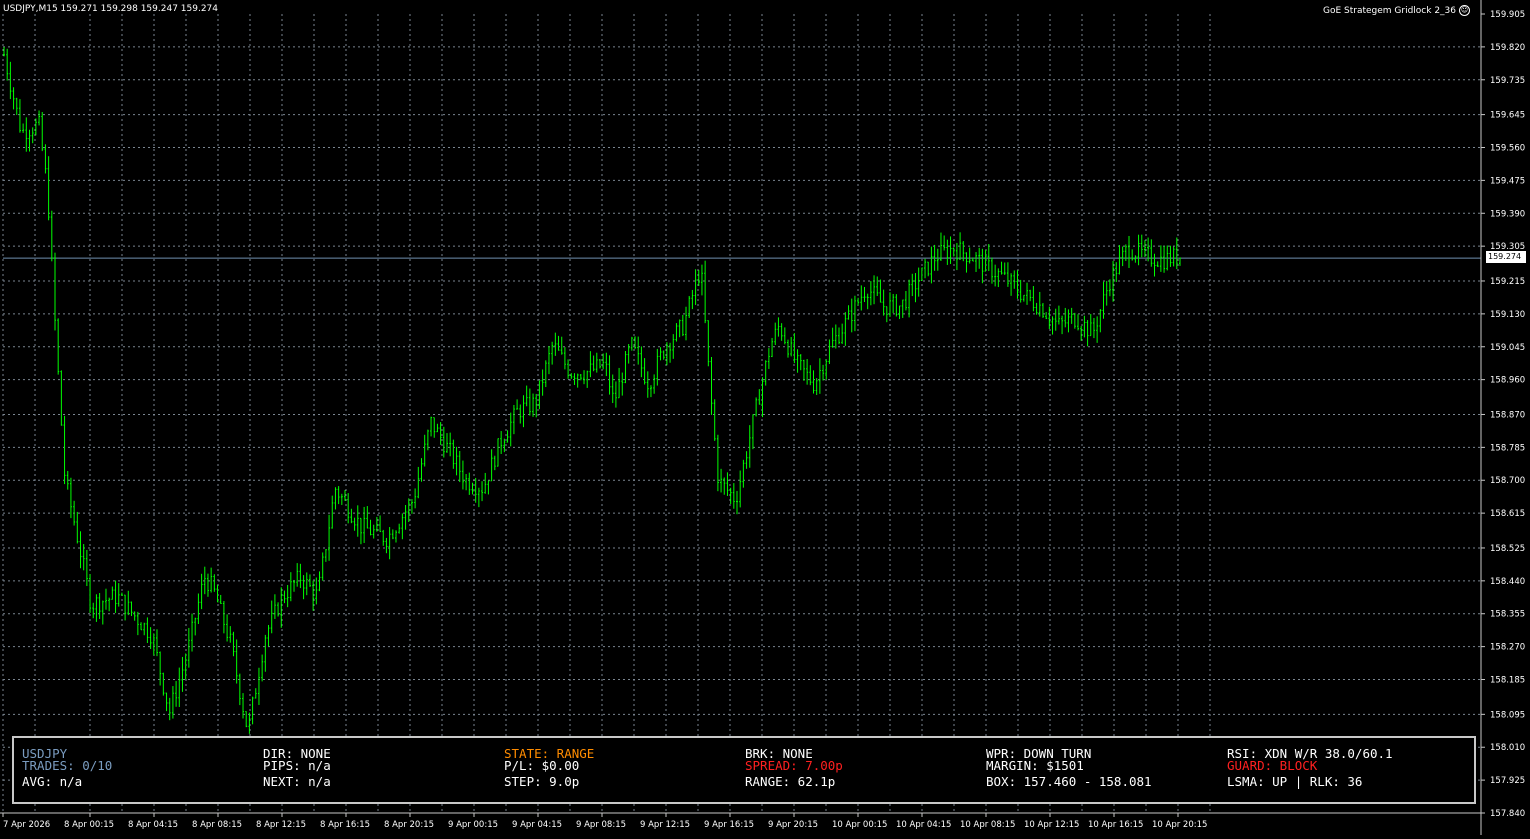 The image size is (1530, 839). Describe the element at coordinates (1507, 81) in the screenshot. I see `price-label: 159.735` at that location.